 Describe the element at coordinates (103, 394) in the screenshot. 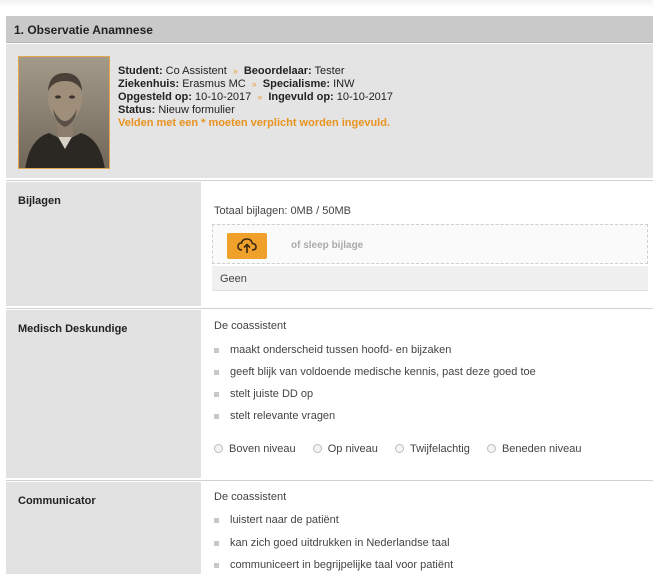

I see `medical-label-cell: Medisch Deskundige` at that location.